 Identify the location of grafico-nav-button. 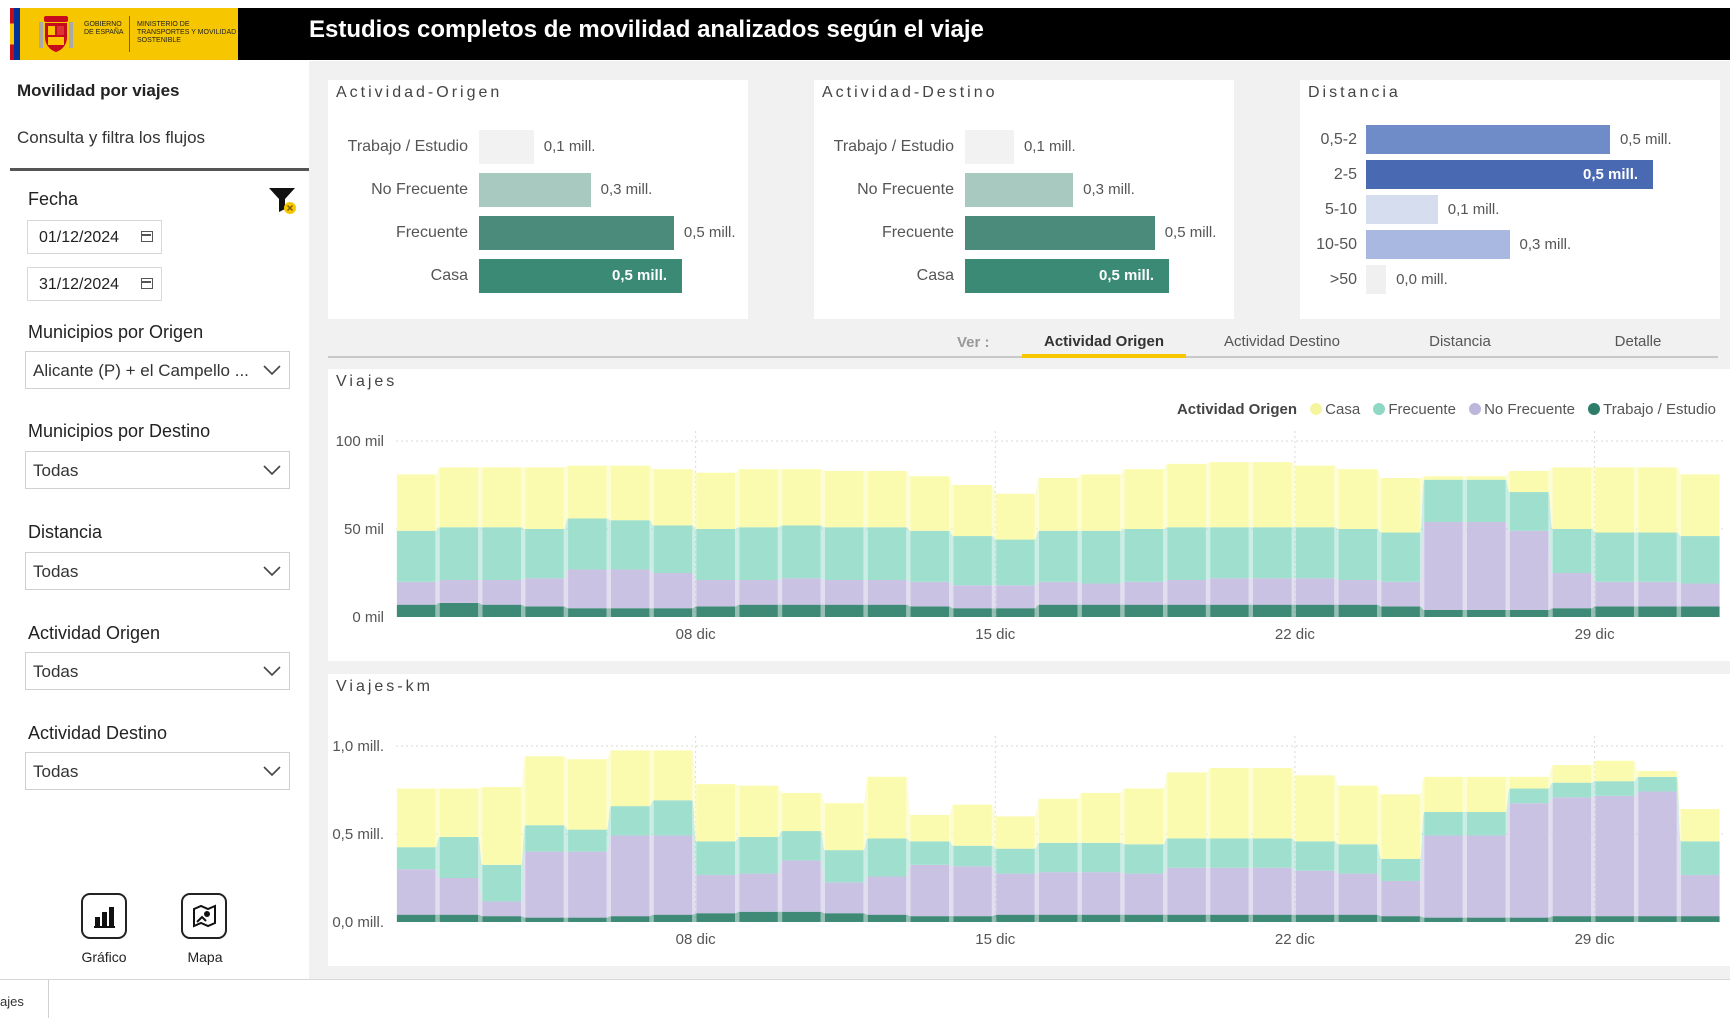
(104, 916).